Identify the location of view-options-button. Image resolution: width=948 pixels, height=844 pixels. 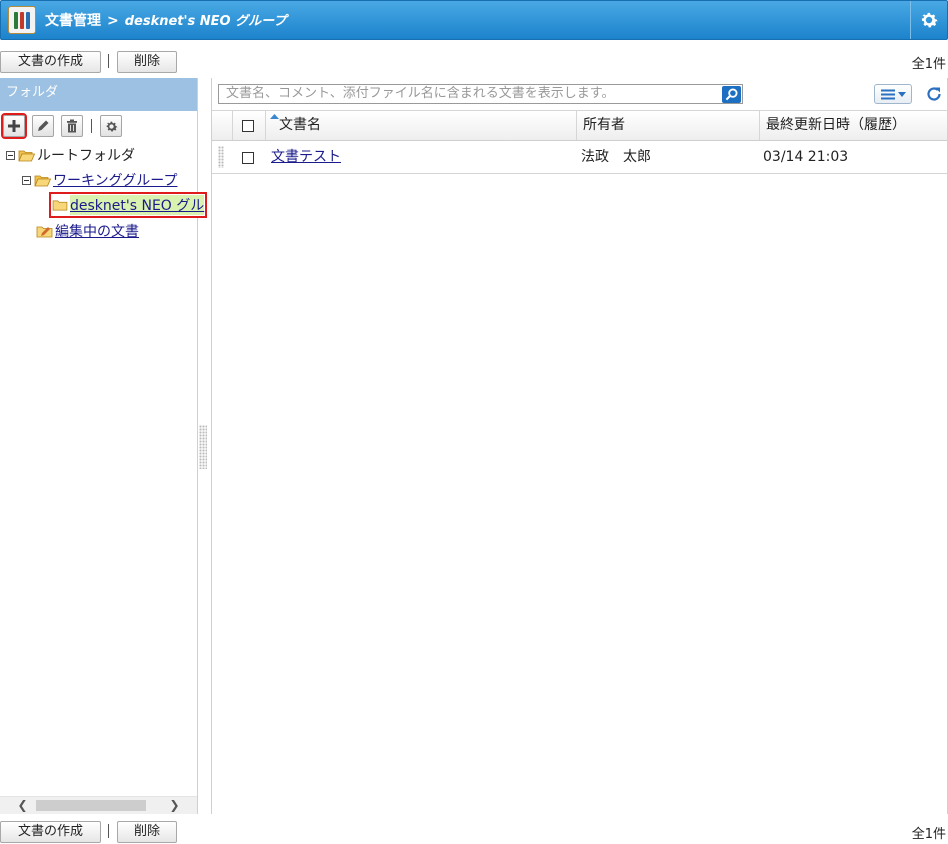
(893, 94).